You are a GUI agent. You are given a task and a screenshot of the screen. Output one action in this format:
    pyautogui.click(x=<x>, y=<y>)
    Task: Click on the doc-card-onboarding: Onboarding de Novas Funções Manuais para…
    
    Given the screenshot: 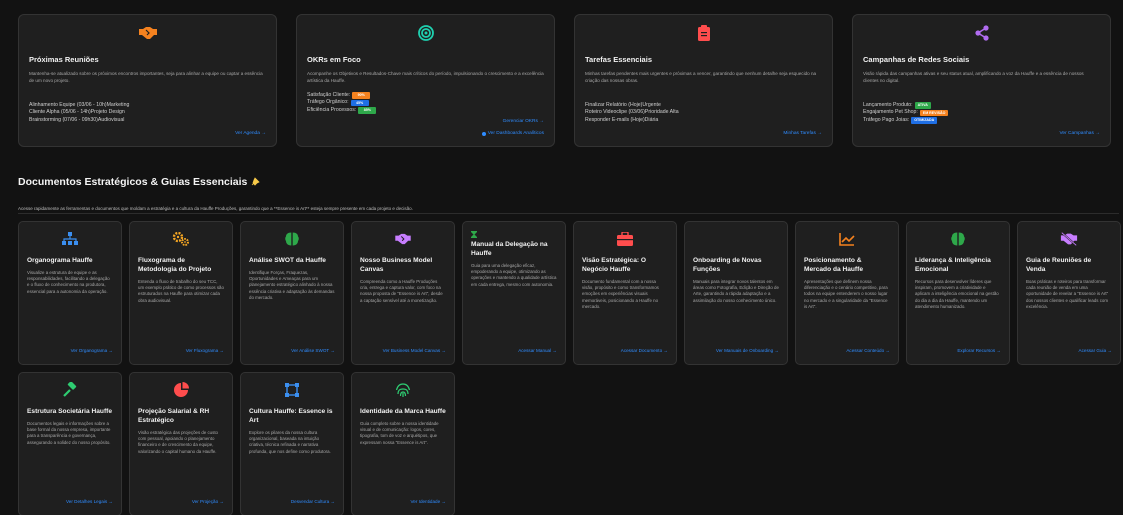 What is the action you would take?
    pyautogui.click(x=736, y=293)
    